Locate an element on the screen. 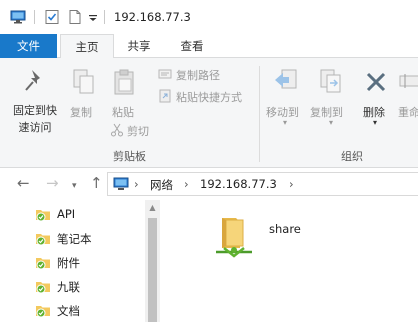 The width and height of the screenshot is (418, 322). tab-home: 主页 is located at coordinates (87, 46).